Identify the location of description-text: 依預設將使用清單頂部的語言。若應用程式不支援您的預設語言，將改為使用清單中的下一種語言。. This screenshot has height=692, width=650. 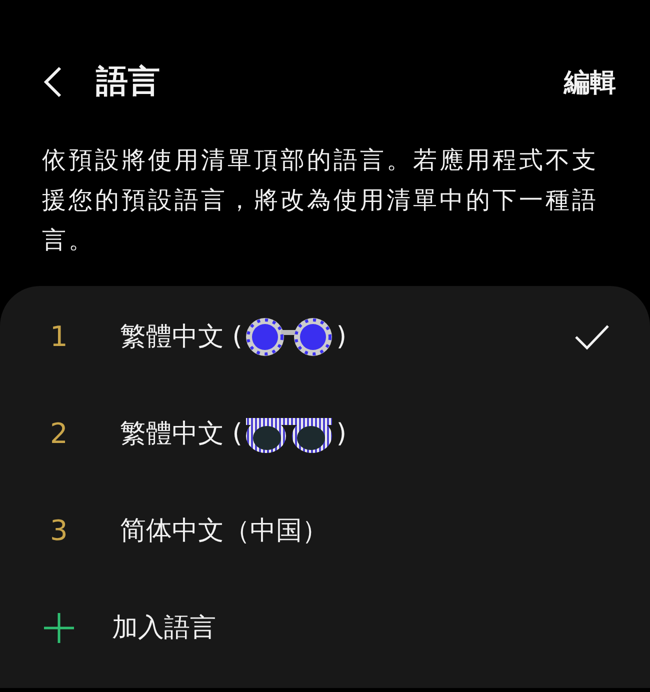
(320, 200).